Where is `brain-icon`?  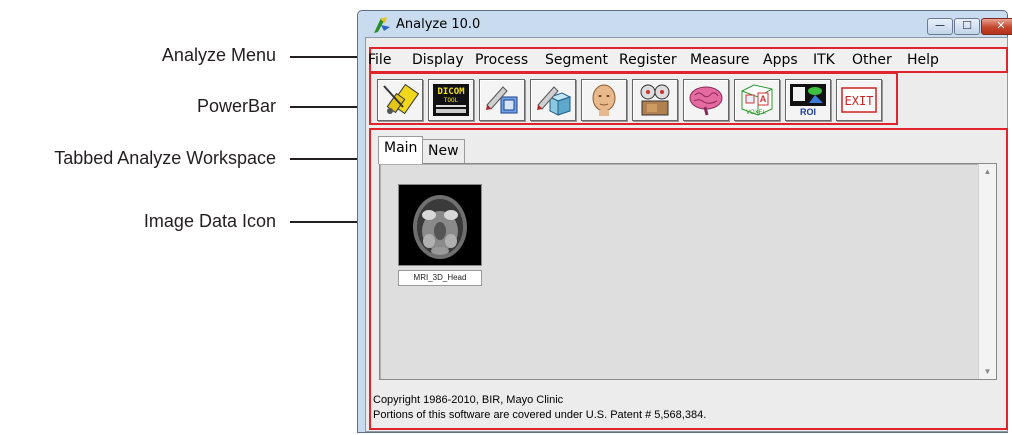 brain-icon is located at coordinates (706, 101).